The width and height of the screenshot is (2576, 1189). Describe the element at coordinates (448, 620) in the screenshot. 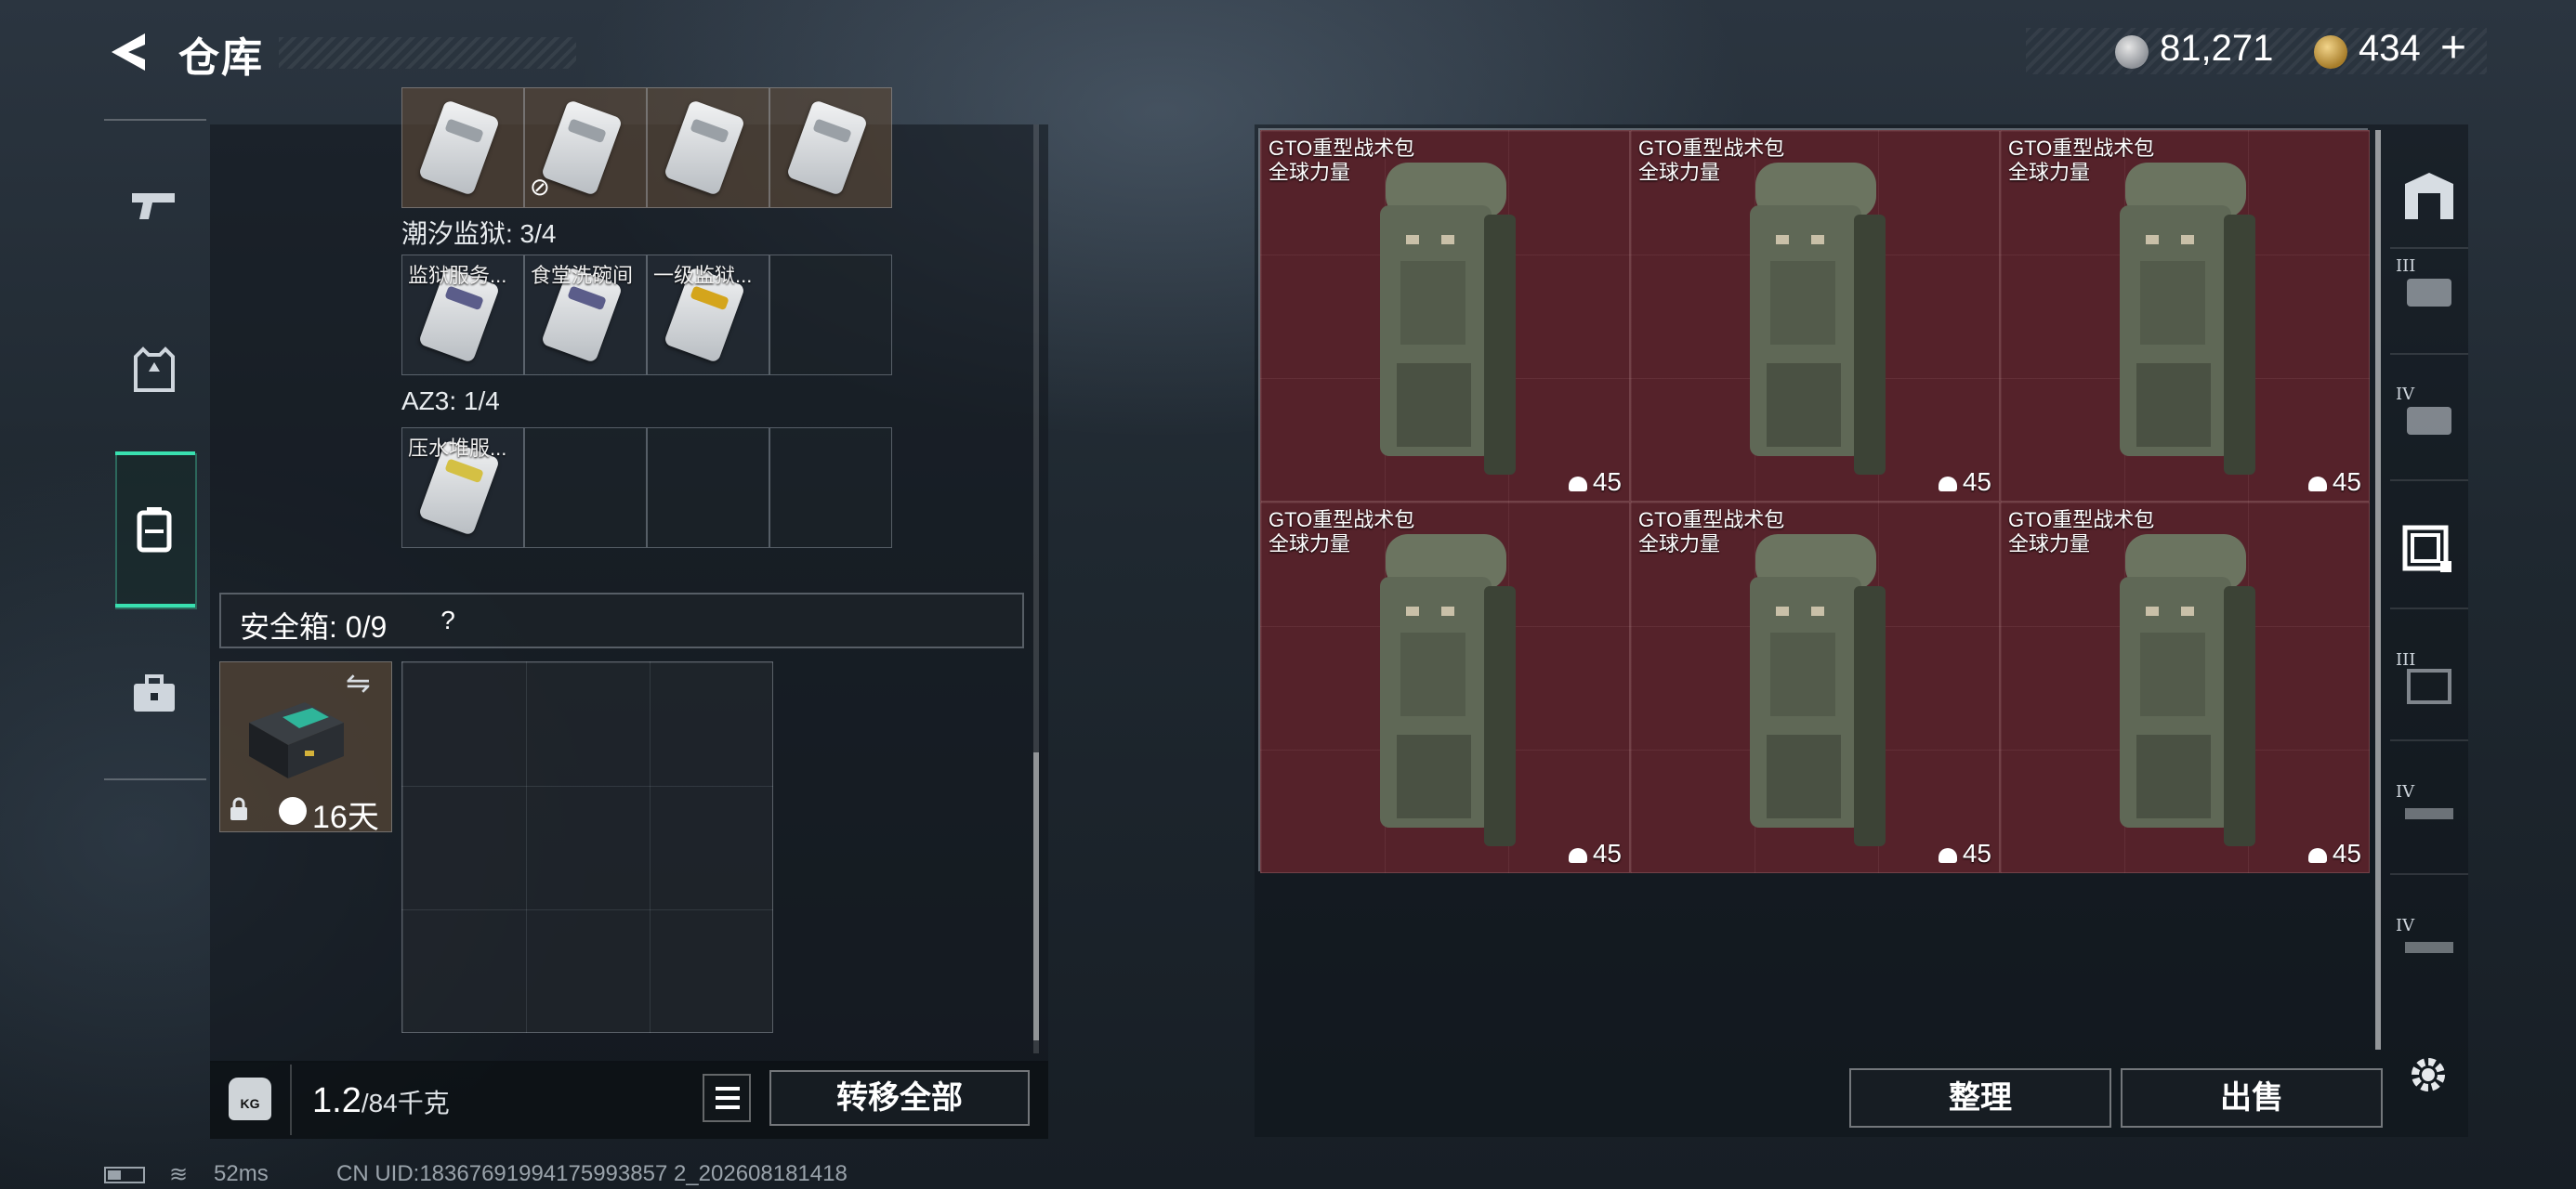

I see `help-icon: ?` at that location.